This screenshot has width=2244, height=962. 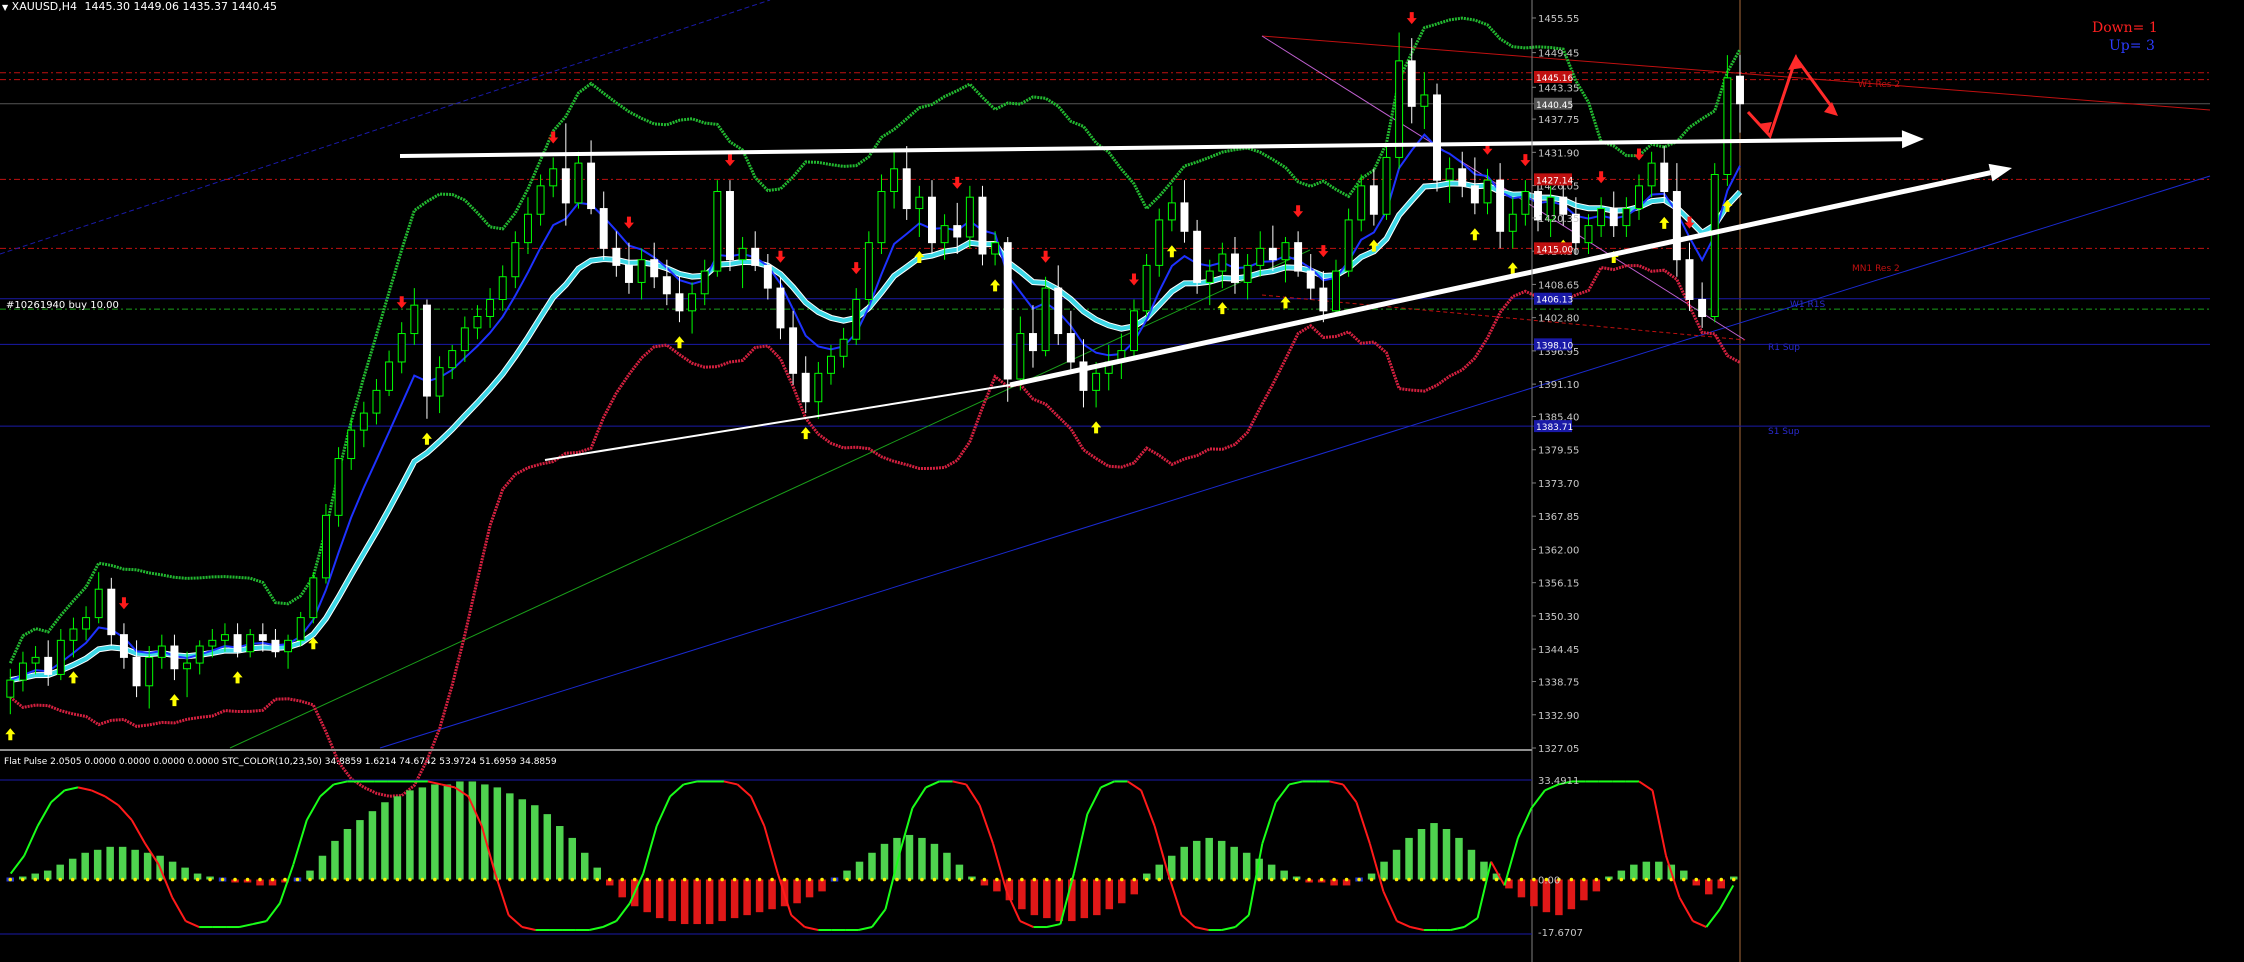 What do you see at coordinates (1222, 308) in the screenshot?
I see `up-arrow-icon` at bounding box center [1222, 308].